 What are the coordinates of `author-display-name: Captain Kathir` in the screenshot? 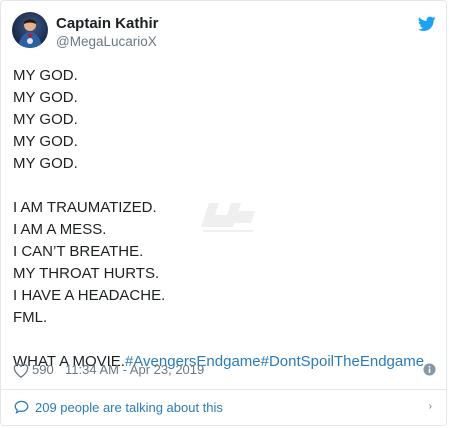 It's located at (107, 24).